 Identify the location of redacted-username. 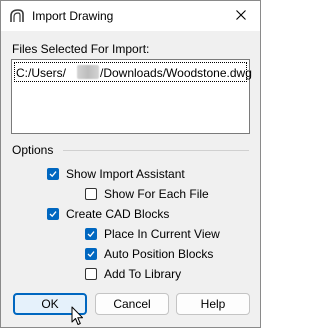
(88, 72).